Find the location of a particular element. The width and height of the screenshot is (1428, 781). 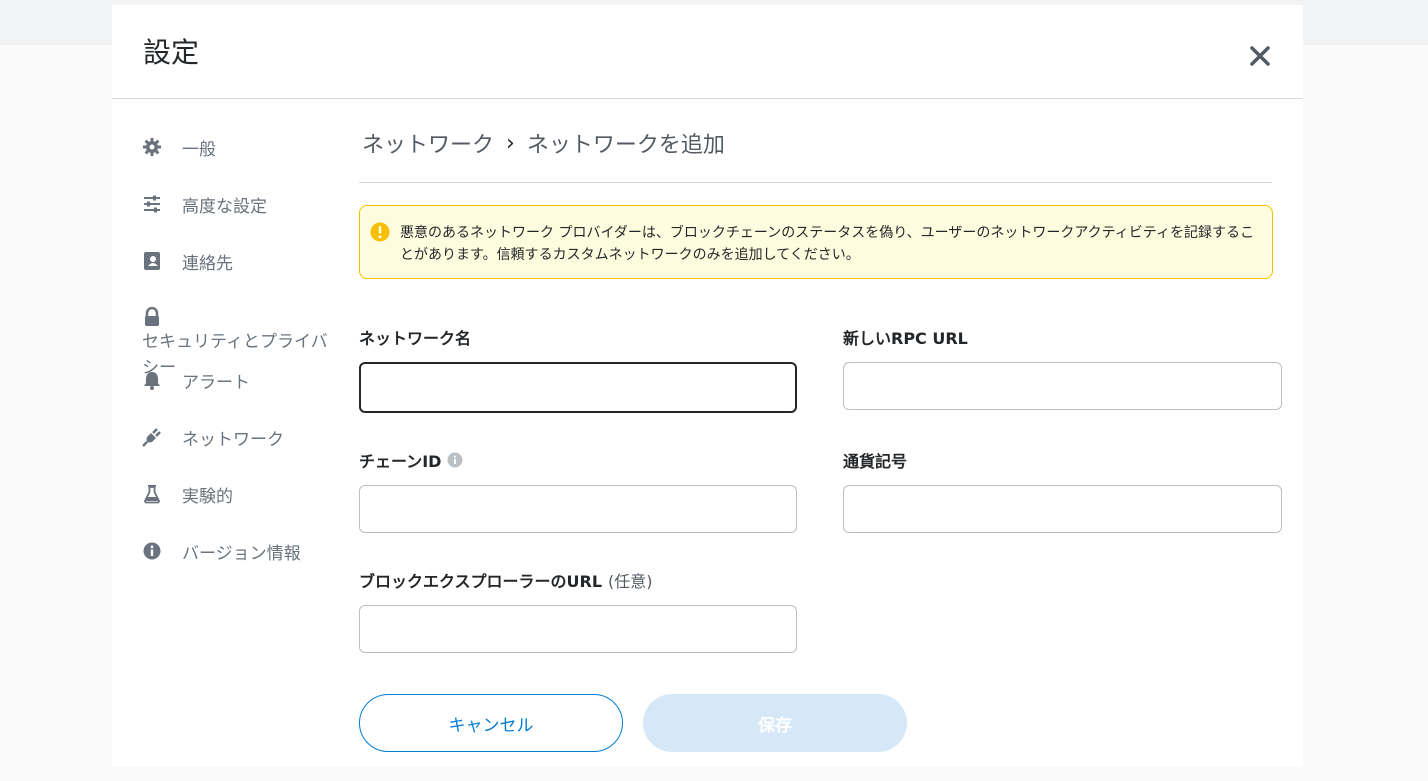

breadcrumb: ネットワーク › ネットワークを追加 is located at coordinates (543, 143).